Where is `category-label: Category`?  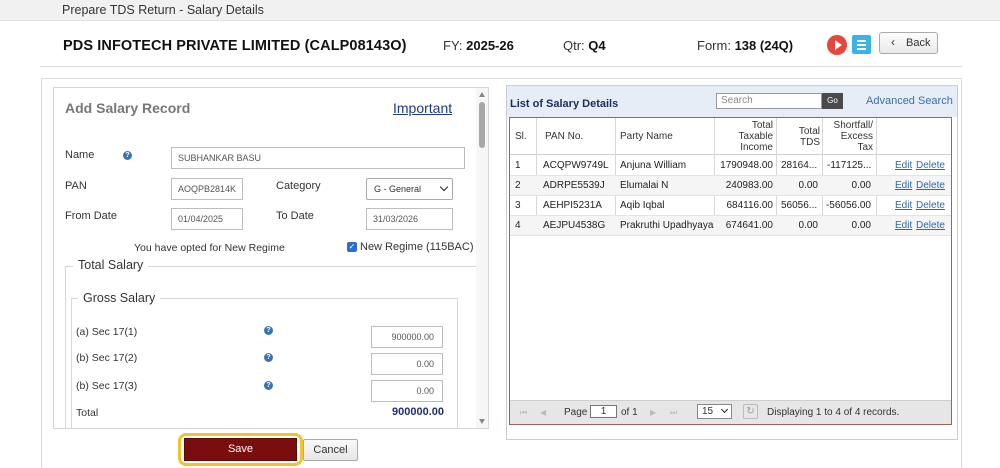
category-label: Category is located at coordinates (298, 186).